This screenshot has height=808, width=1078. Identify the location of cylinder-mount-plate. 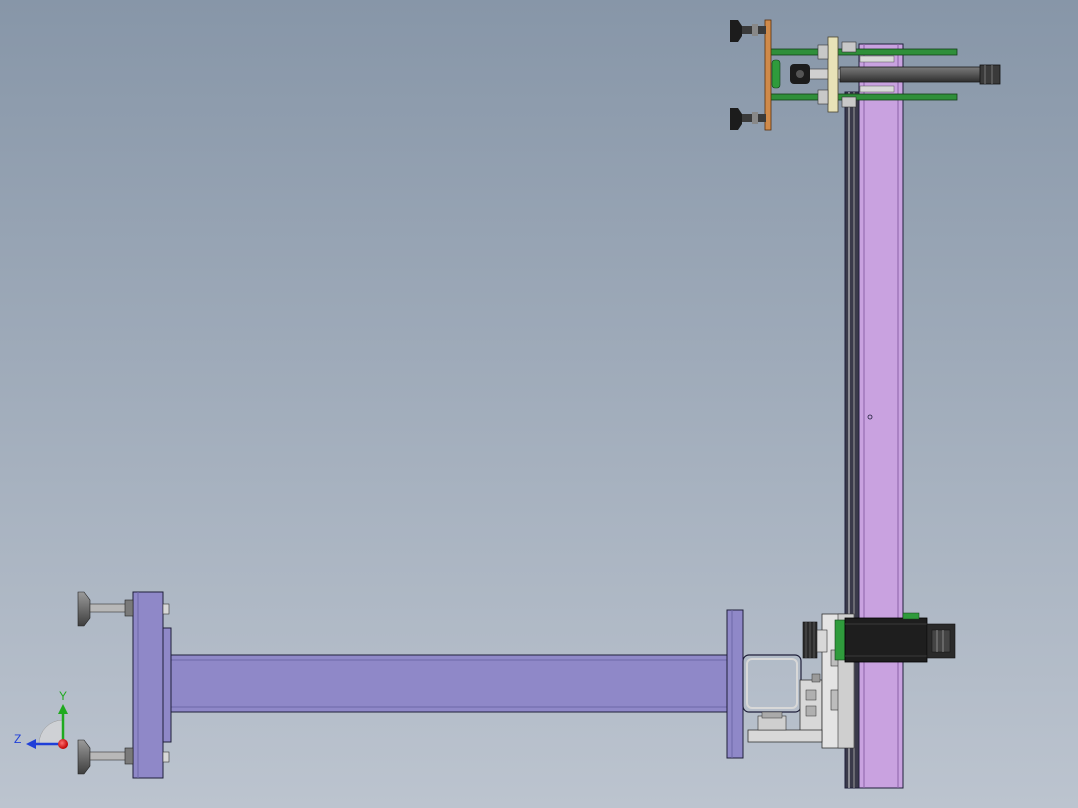
(833, 74).